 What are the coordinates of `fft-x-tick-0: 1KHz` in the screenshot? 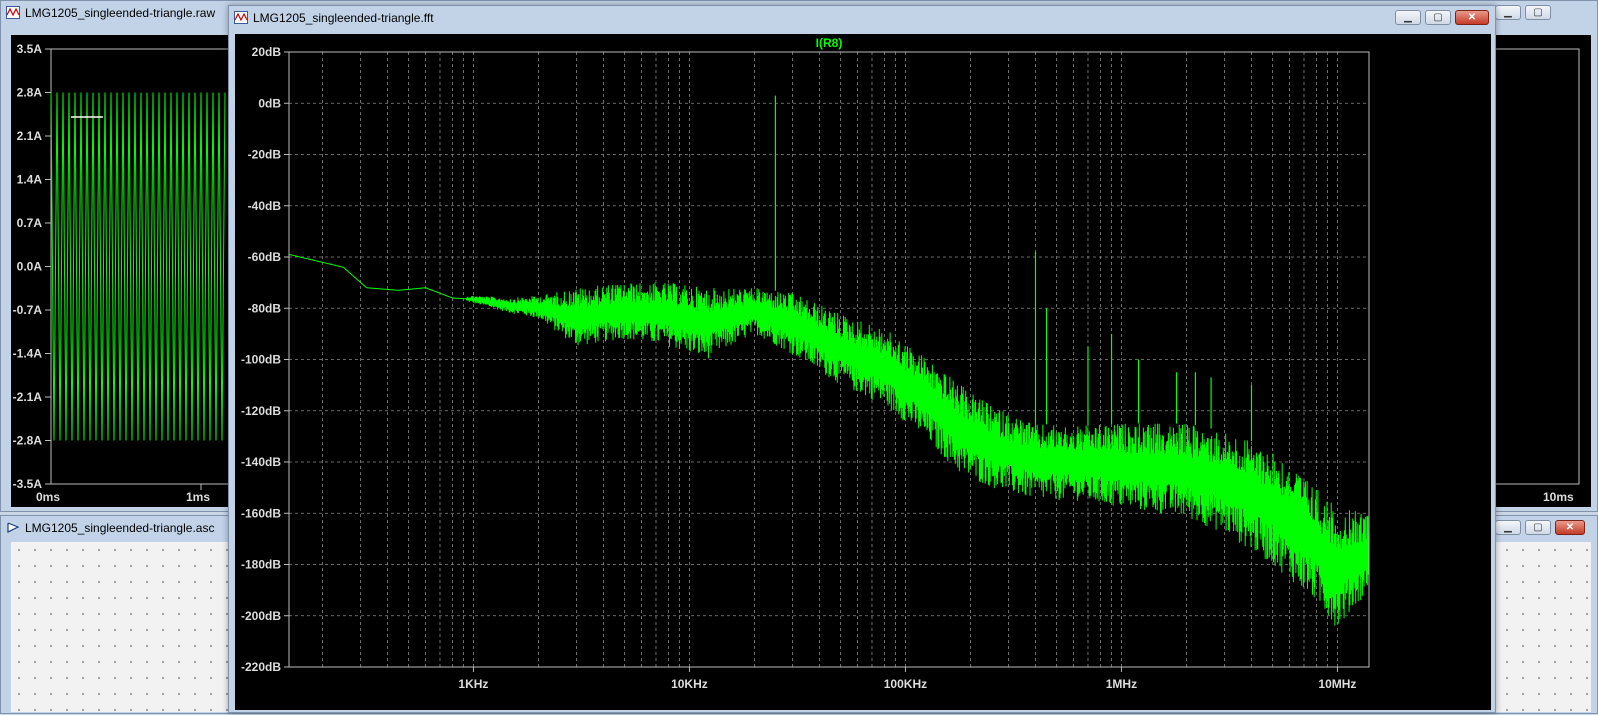 It's located at (473, 684).